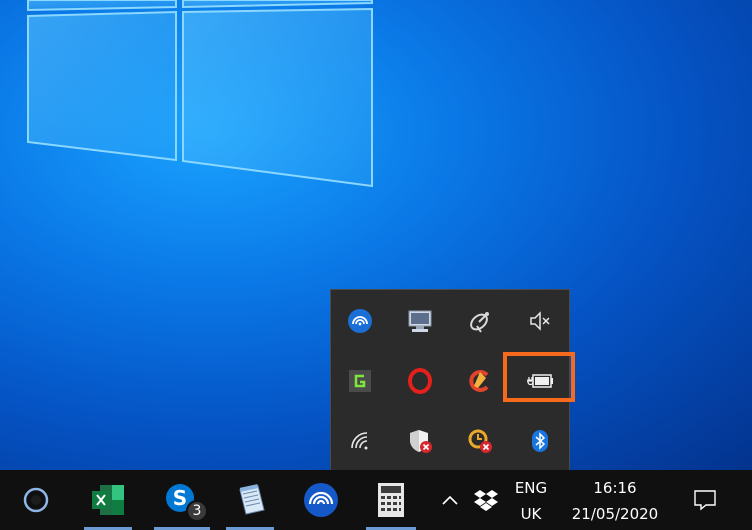 The image size is (752, 530). Describe the element at coordinates (540, 381) in the screenshot. I see `battery-power-icon` at that location.